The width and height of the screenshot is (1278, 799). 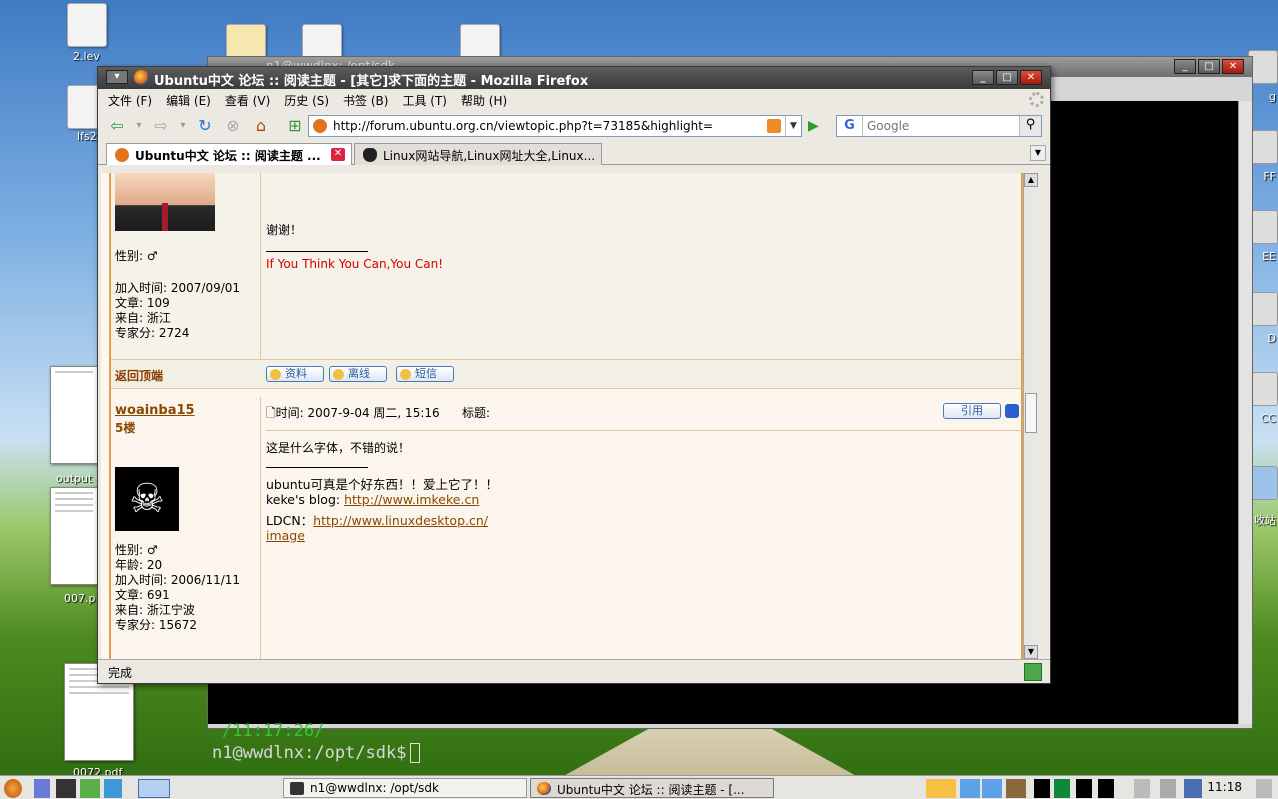 I want to click on author-location: 来自: 浙江, so click(x=143, y=318).